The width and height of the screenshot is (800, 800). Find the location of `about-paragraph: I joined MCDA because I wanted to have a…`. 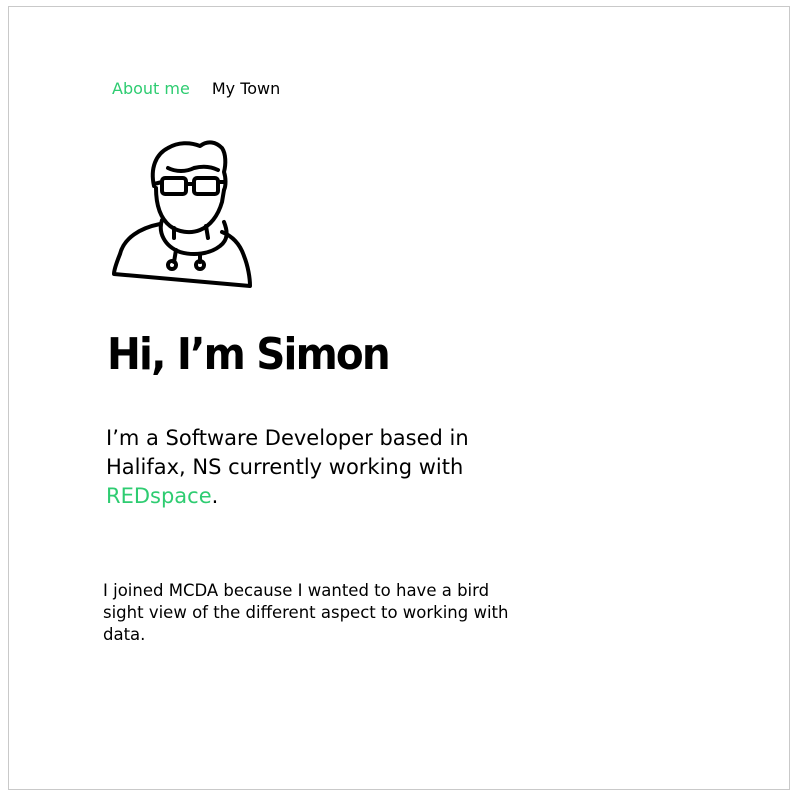

about-paragraph: I joined MCDA because I wanted to have a… is located at coordinates (306, 612).